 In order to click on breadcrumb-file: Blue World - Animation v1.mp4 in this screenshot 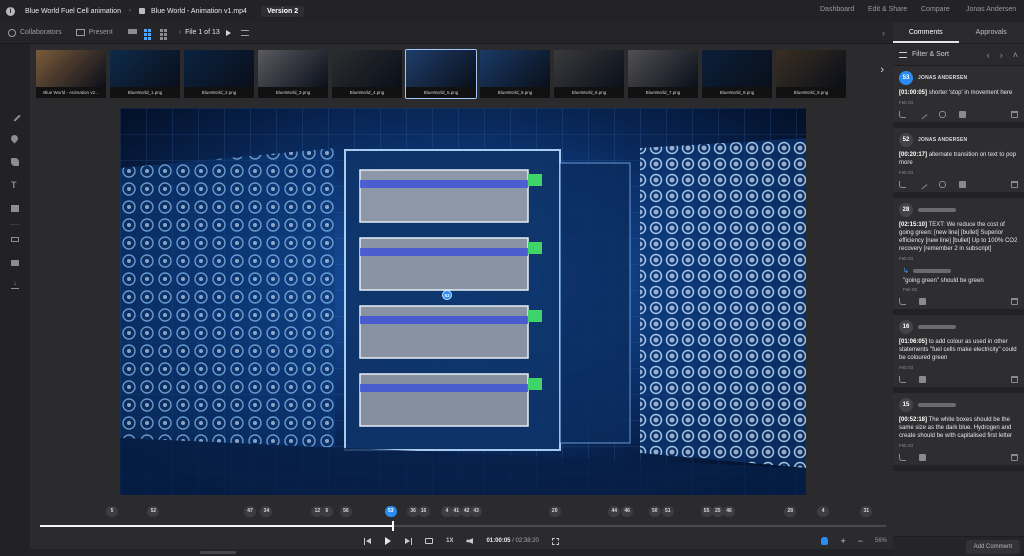, I will do `click(199, 11)`.